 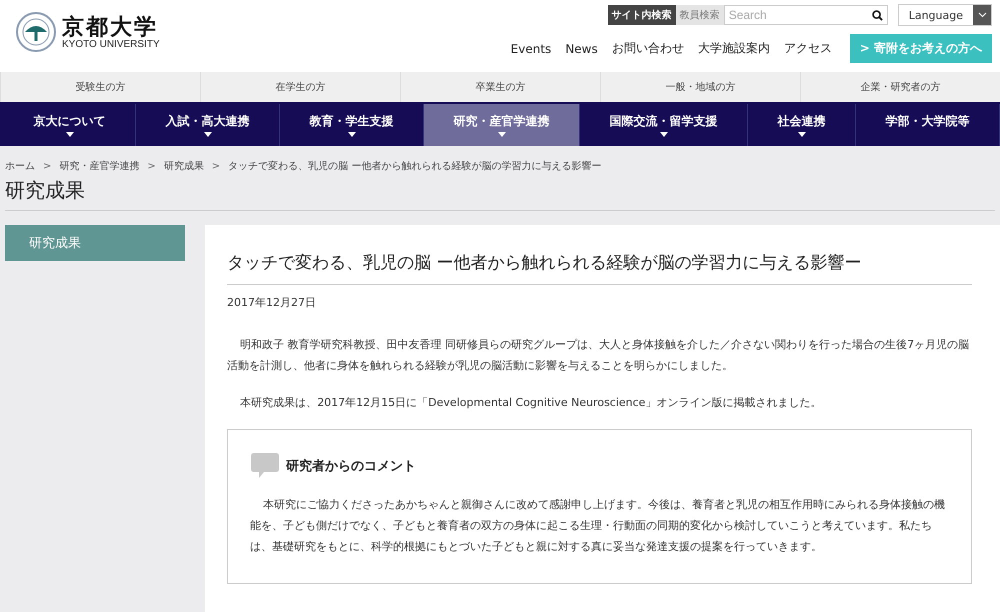 What do you see at coordinates (877, 15) in the screenshot?
I see `search-icon` at bounding box center [877, 15].